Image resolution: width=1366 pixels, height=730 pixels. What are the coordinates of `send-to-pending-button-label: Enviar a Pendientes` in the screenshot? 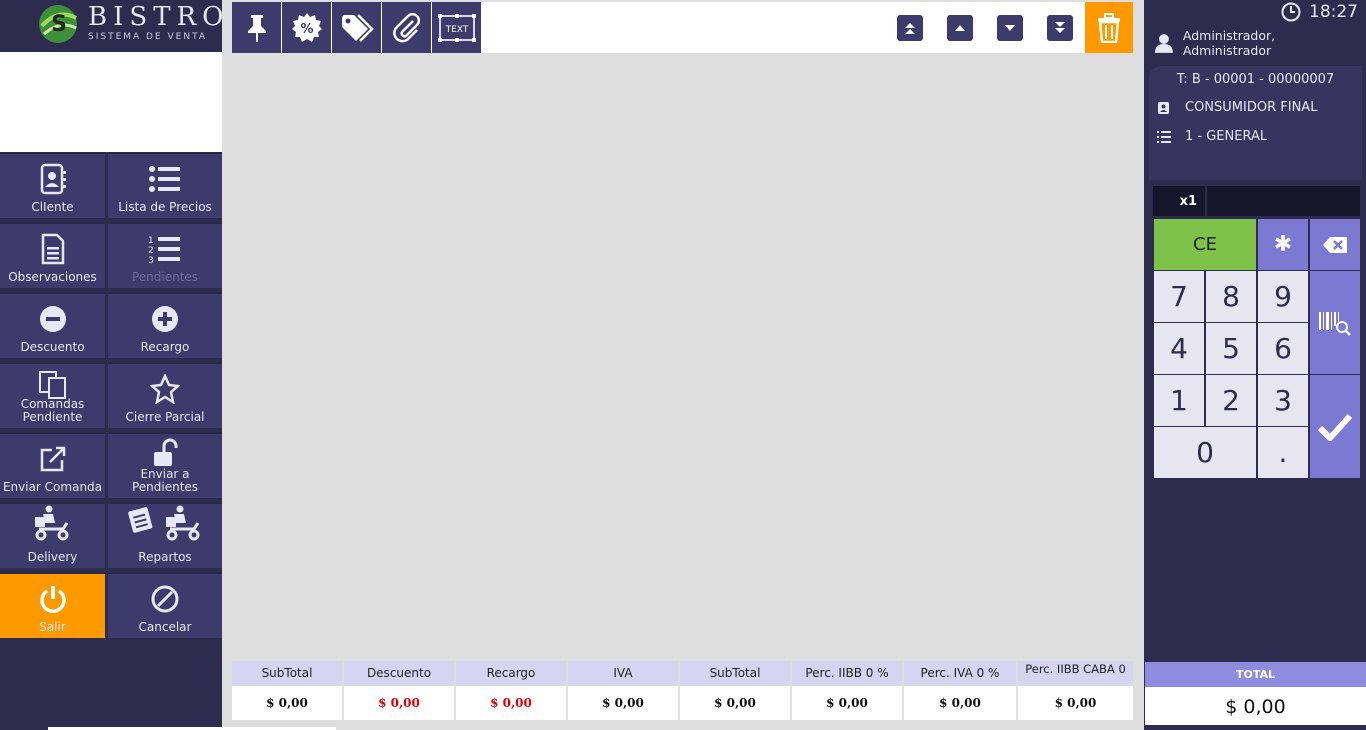 It's located at (165, 480).